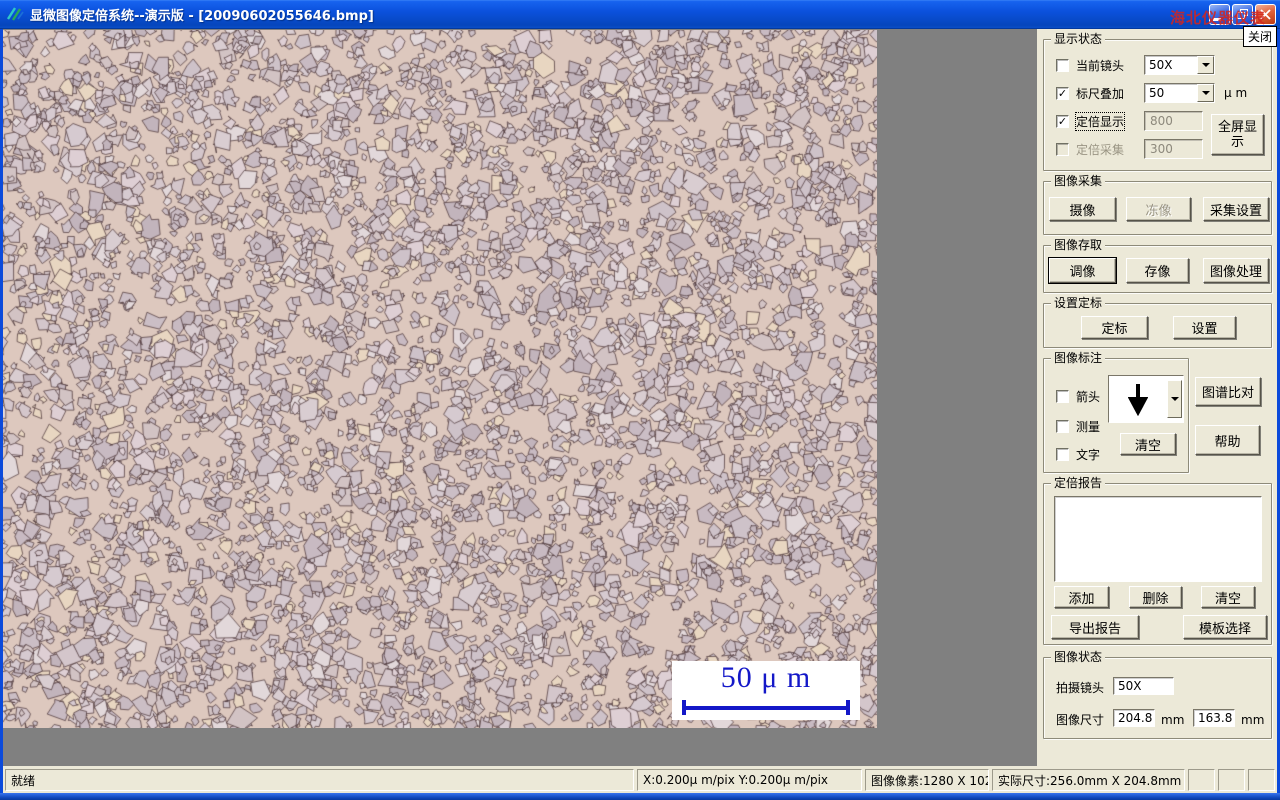 The height and width of the screenshot is (800, 1280). What do you see at coordinates (1062, 426) in the screenshot?
I see `measure-checkbox` at bounding box center [1062, 426].